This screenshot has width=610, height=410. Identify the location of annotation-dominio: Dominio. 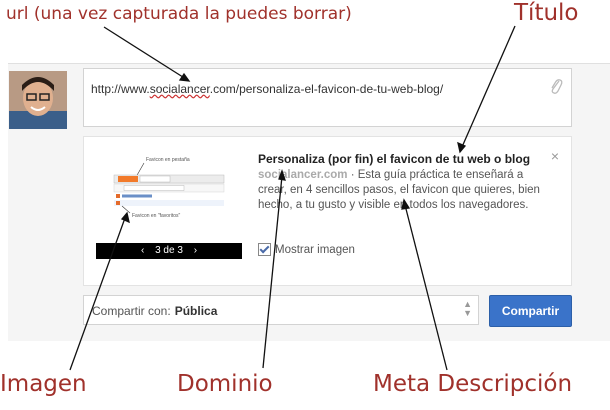
(225, 384).